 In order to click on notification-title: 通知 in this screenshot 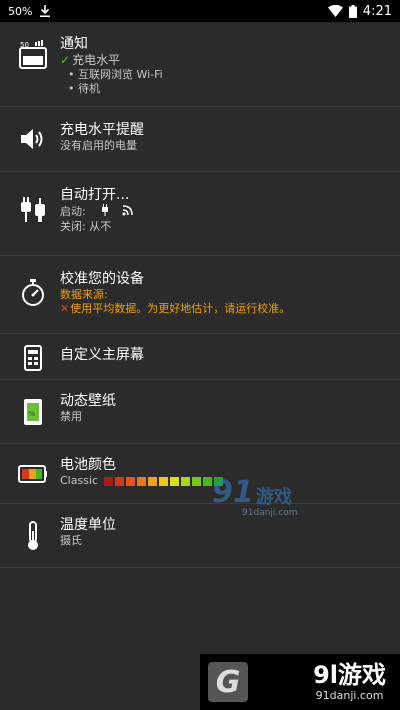, I will do `click(74, 44)`.